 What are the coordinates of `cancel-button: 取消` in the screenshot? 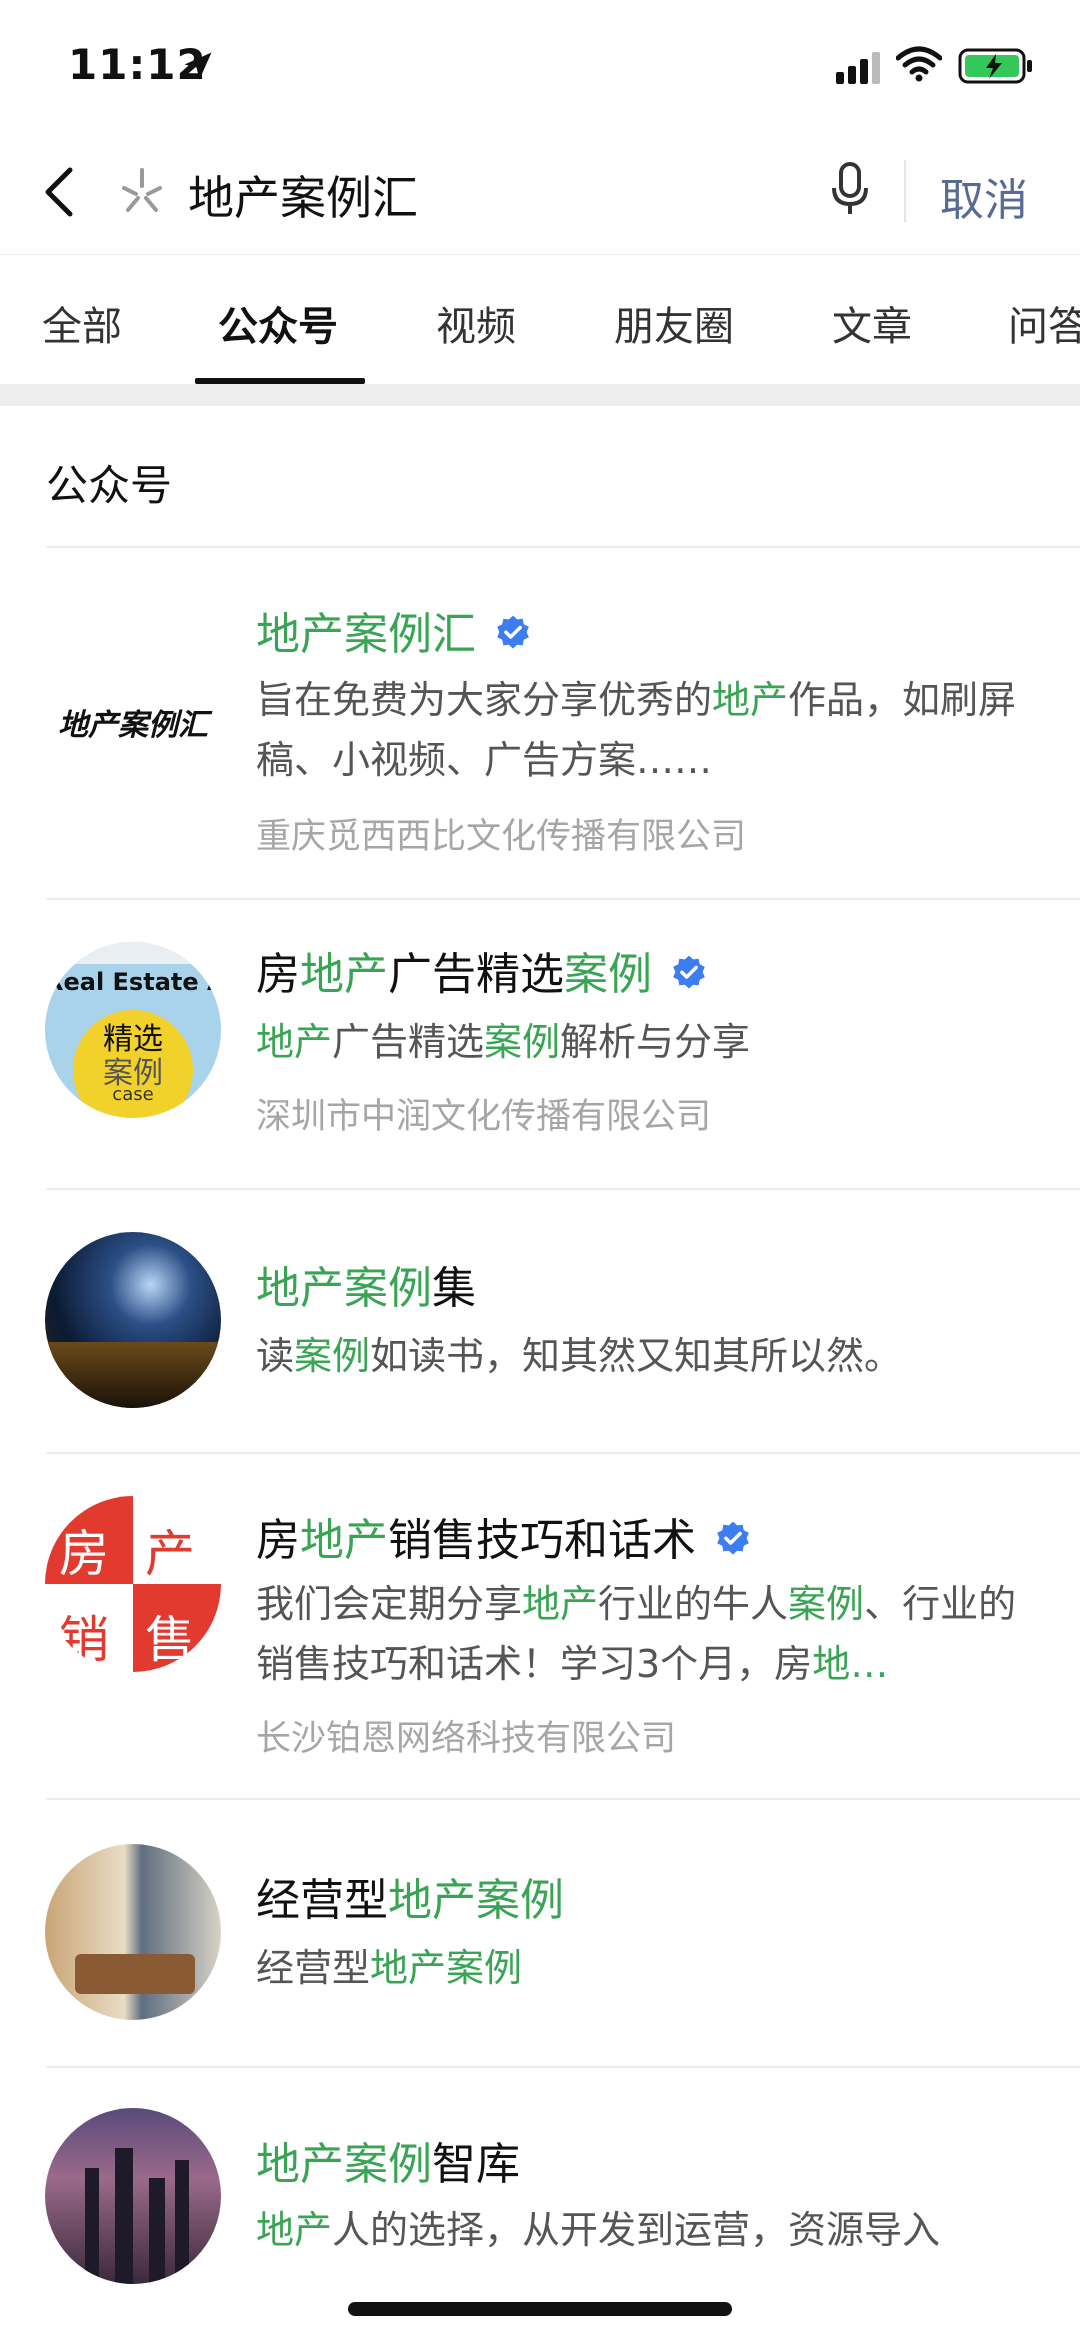 It's located at (984, 196).